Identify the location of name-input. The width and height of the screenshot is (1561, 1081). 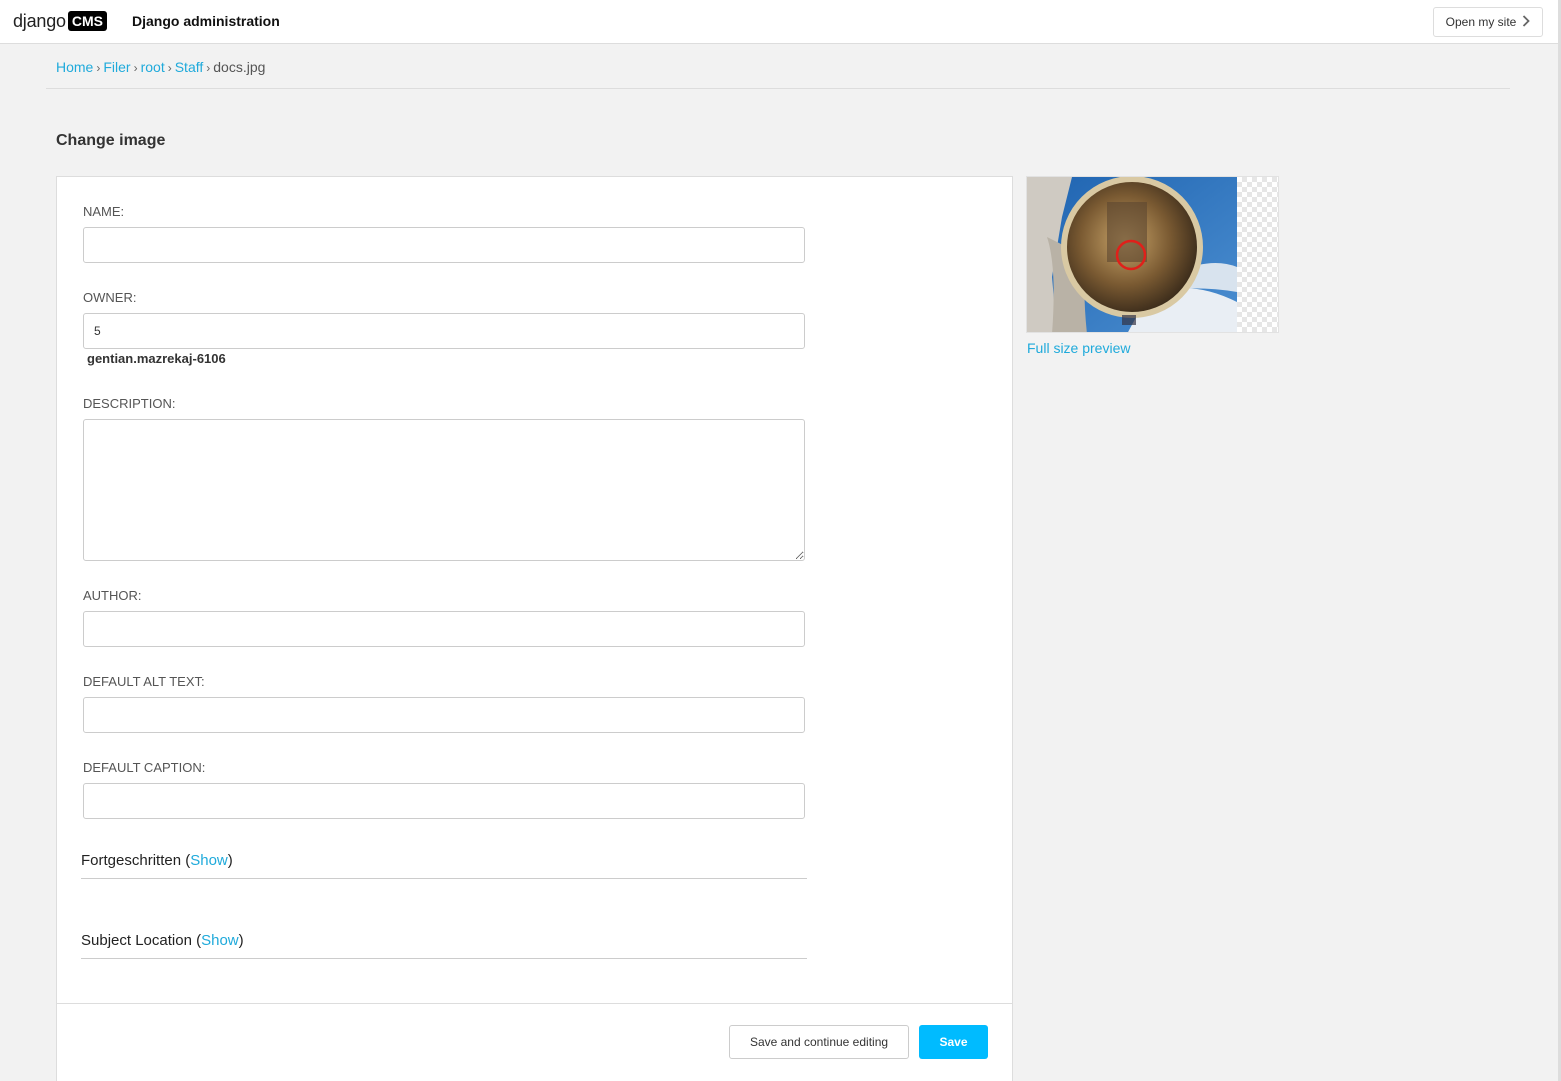
(444, 245).